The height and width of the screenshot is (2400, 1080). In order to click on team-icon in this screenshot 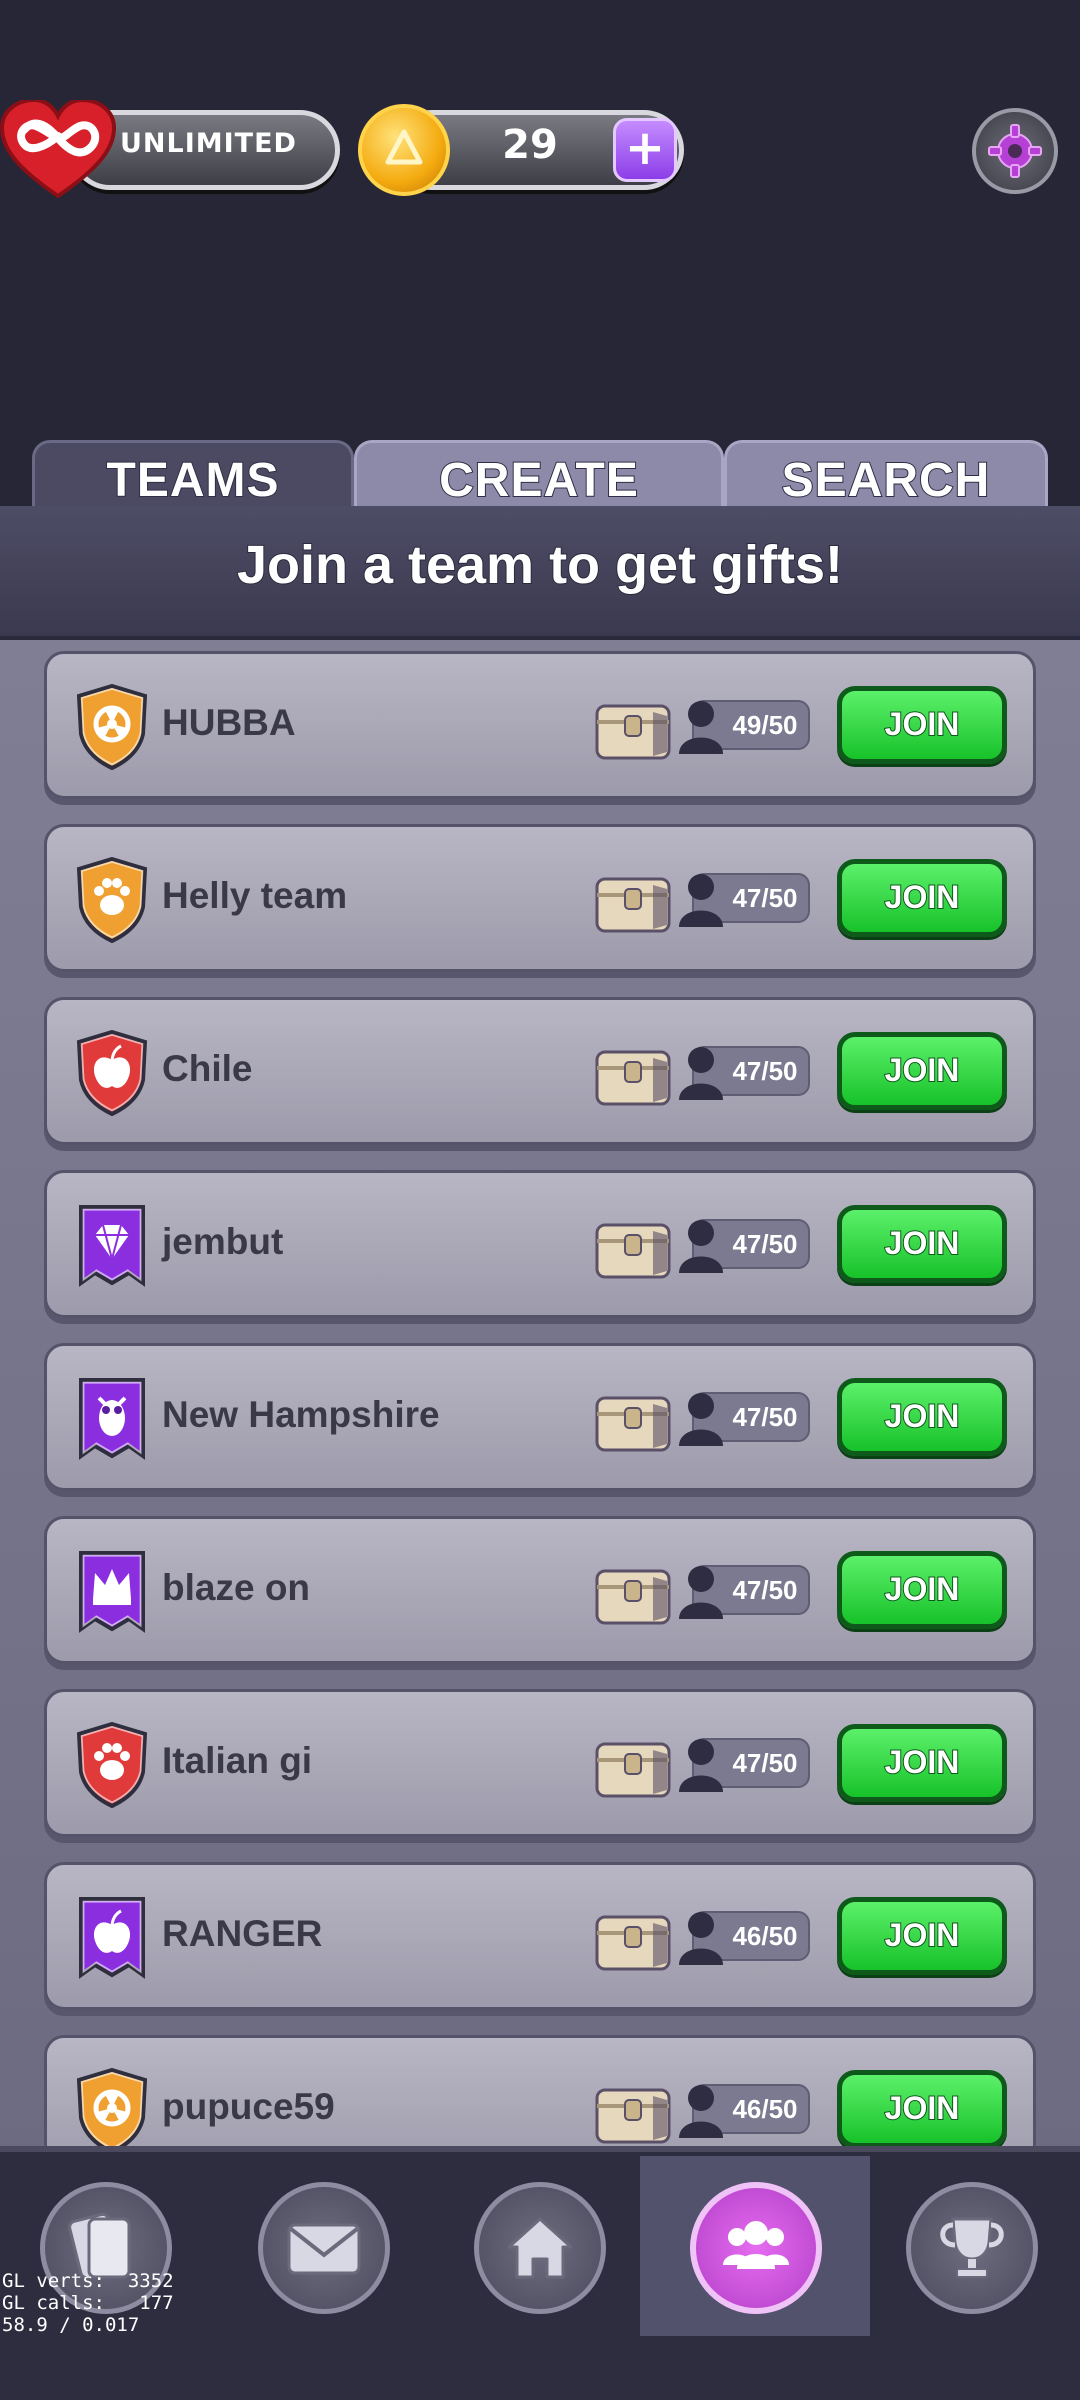, I will do `click(756, 2245)`.